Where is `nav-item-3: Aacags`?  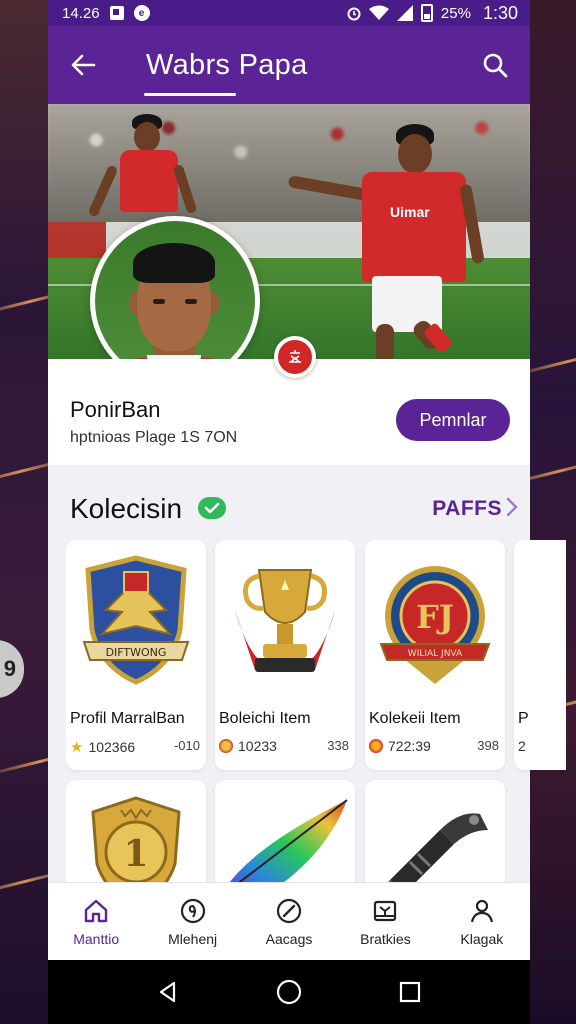
nav-item-3: Aacags is located at coordinates (289, 921).